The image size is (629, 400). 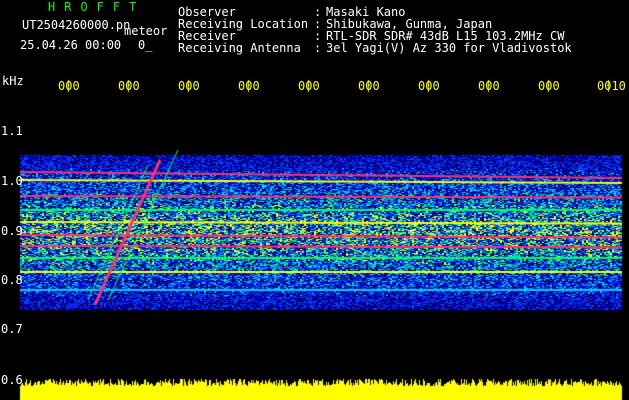 What do you see at coordinates (12, 329) in the screenshot?
I see `y-tick-label: 0.7` at bounding box center [12, 329].